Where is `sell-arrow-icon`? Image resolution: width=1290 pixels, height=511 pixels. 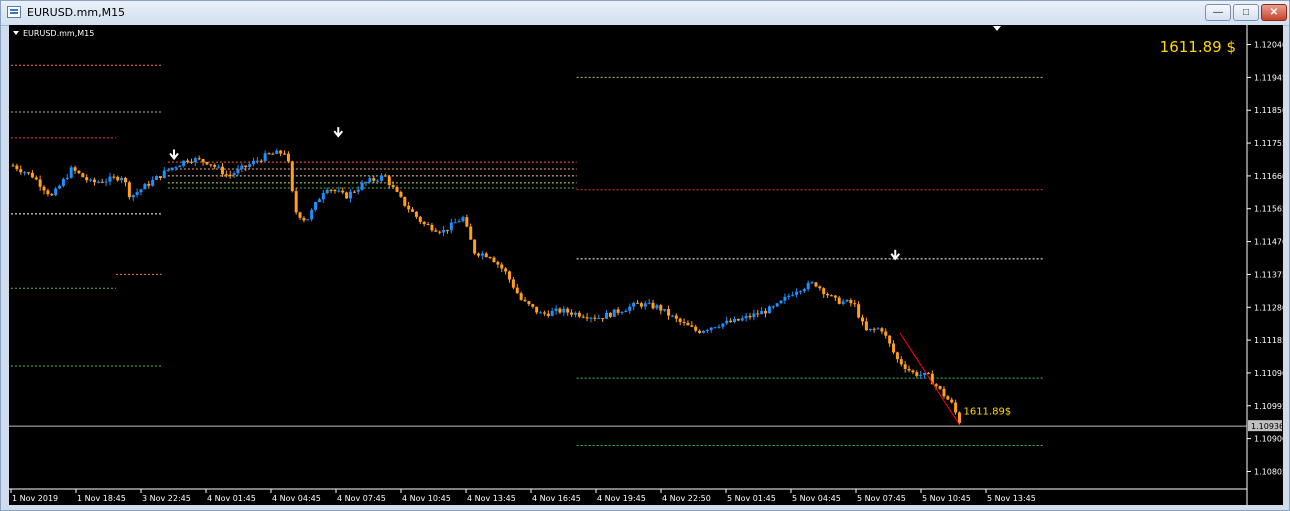
sell-arrow-icon is located at coordinates (174, 155).